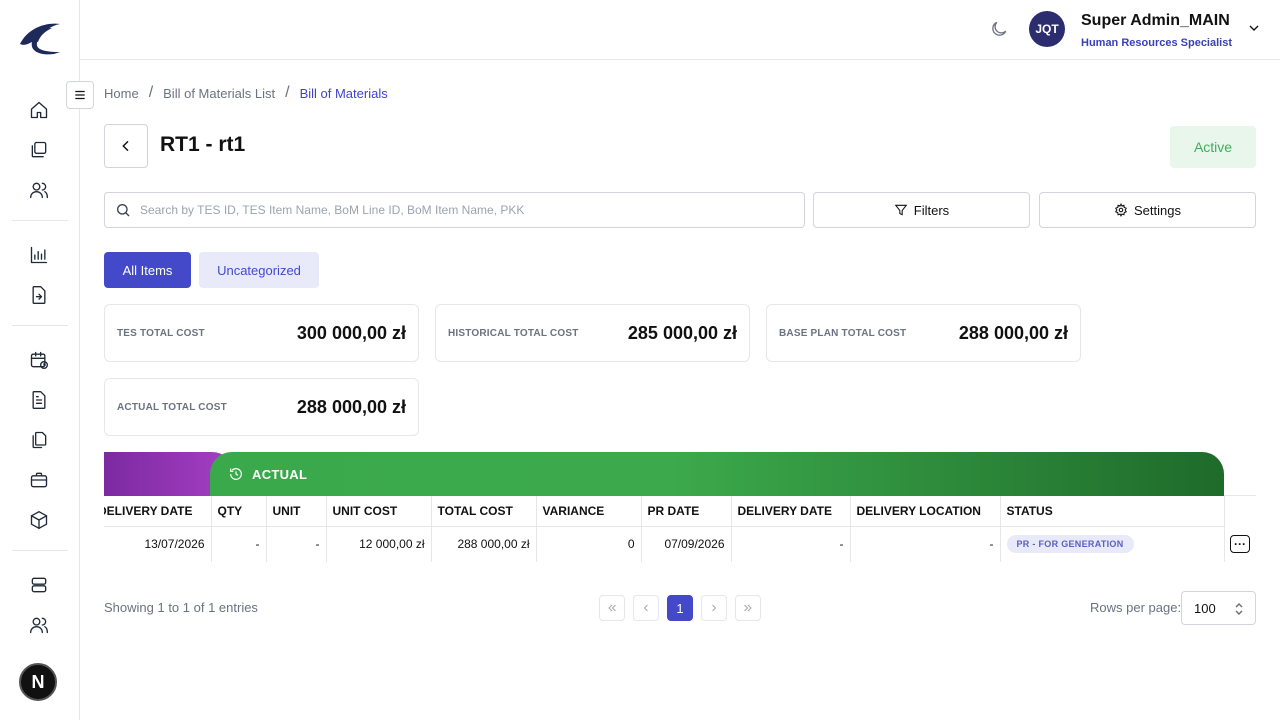  I want to click on breadcrumb-current: Bill of Materials, so click(343, 93).